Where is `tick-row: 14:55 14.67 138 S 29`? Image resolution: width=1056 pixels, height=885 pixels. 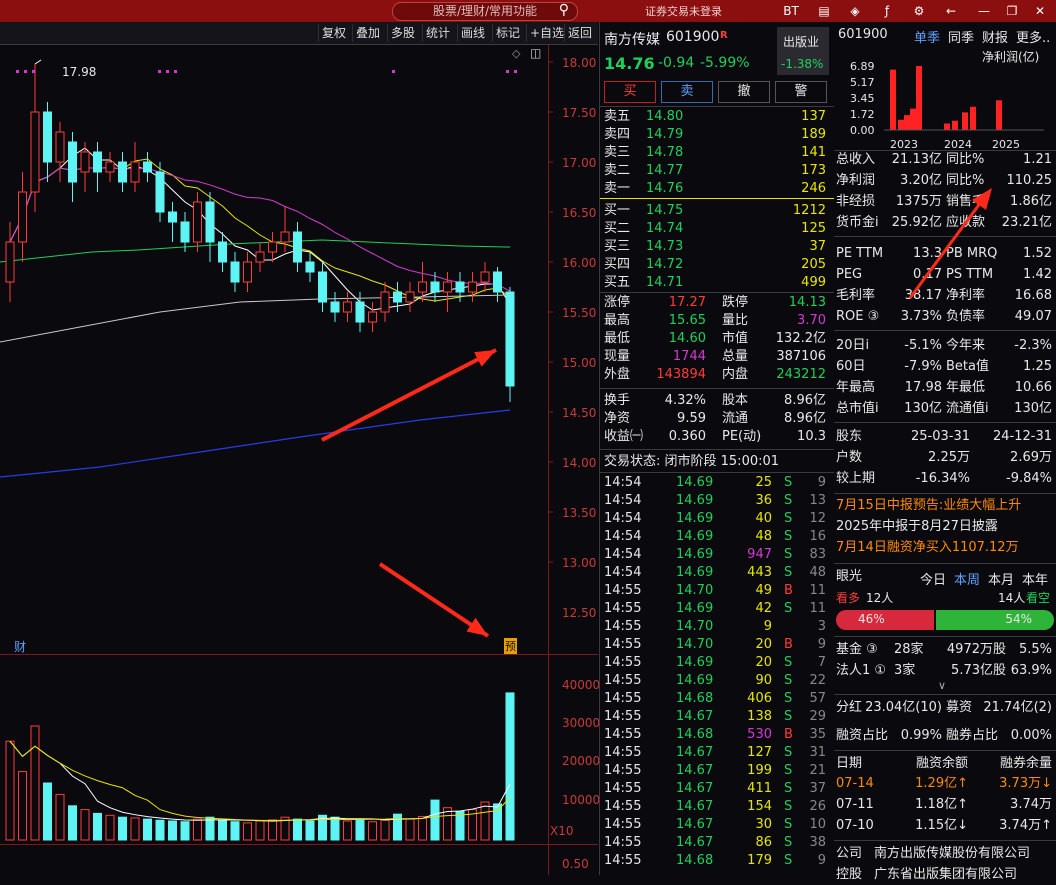 tick-row: 14:55 14.67 138 S 29 is located at coordinates (715, 716).